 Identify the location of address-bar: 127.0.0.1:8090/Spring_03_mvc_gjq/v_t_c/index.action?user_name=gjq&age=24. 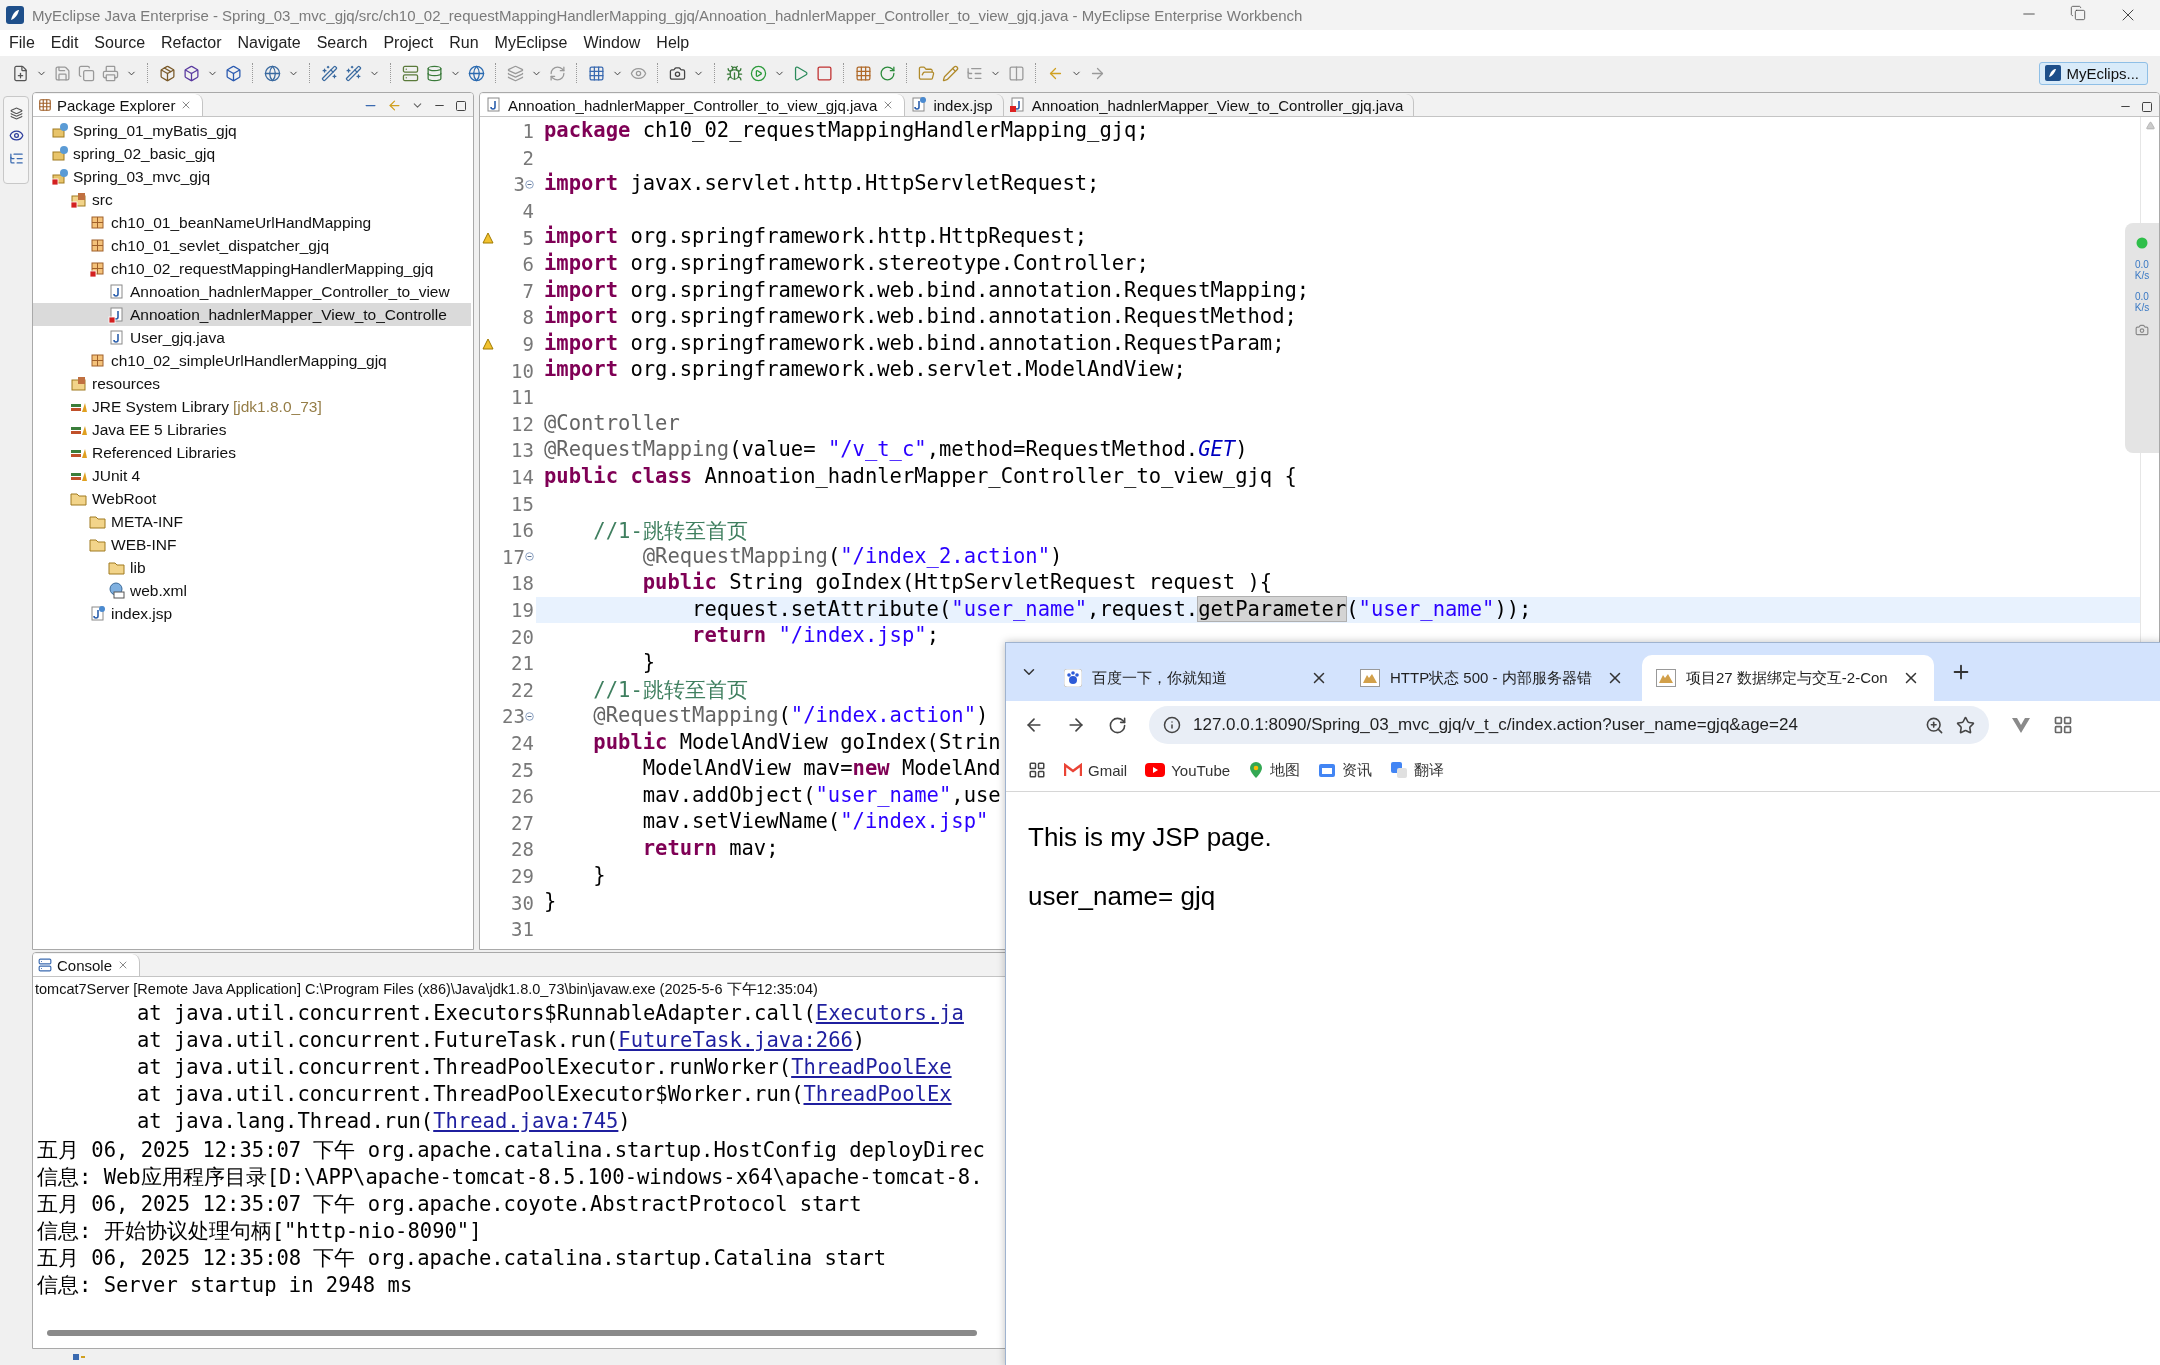
(1569, 725).